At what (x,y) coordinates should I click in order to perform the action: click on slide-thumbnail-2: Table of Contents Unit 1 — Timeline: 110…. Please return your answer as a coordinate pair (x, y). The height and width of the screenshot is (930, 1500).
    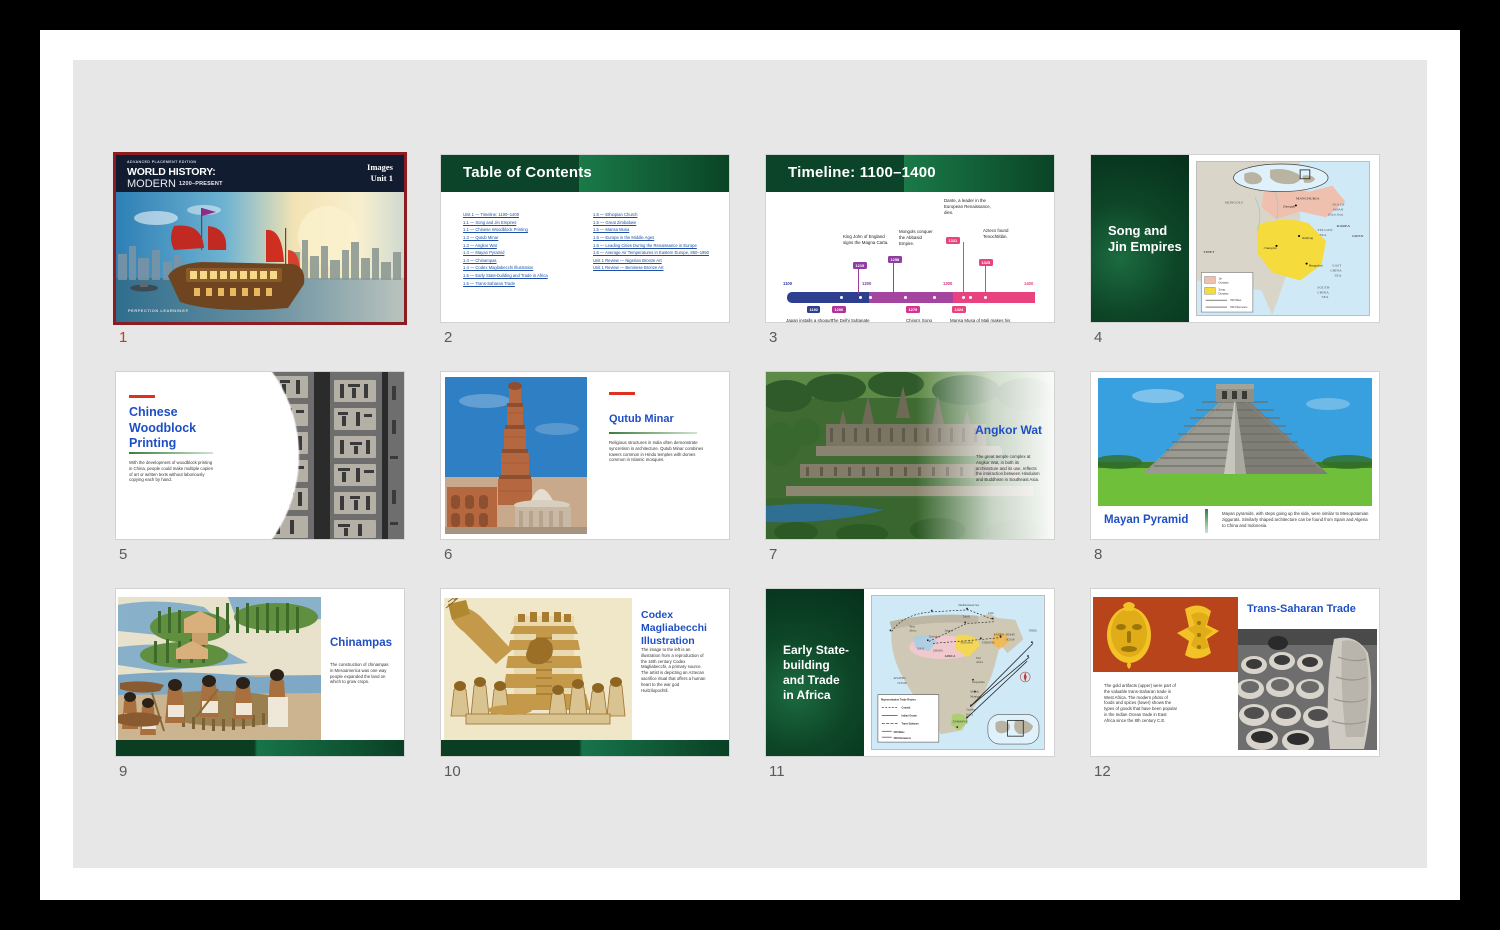
    Looking at the image, I should click on (585, 238).